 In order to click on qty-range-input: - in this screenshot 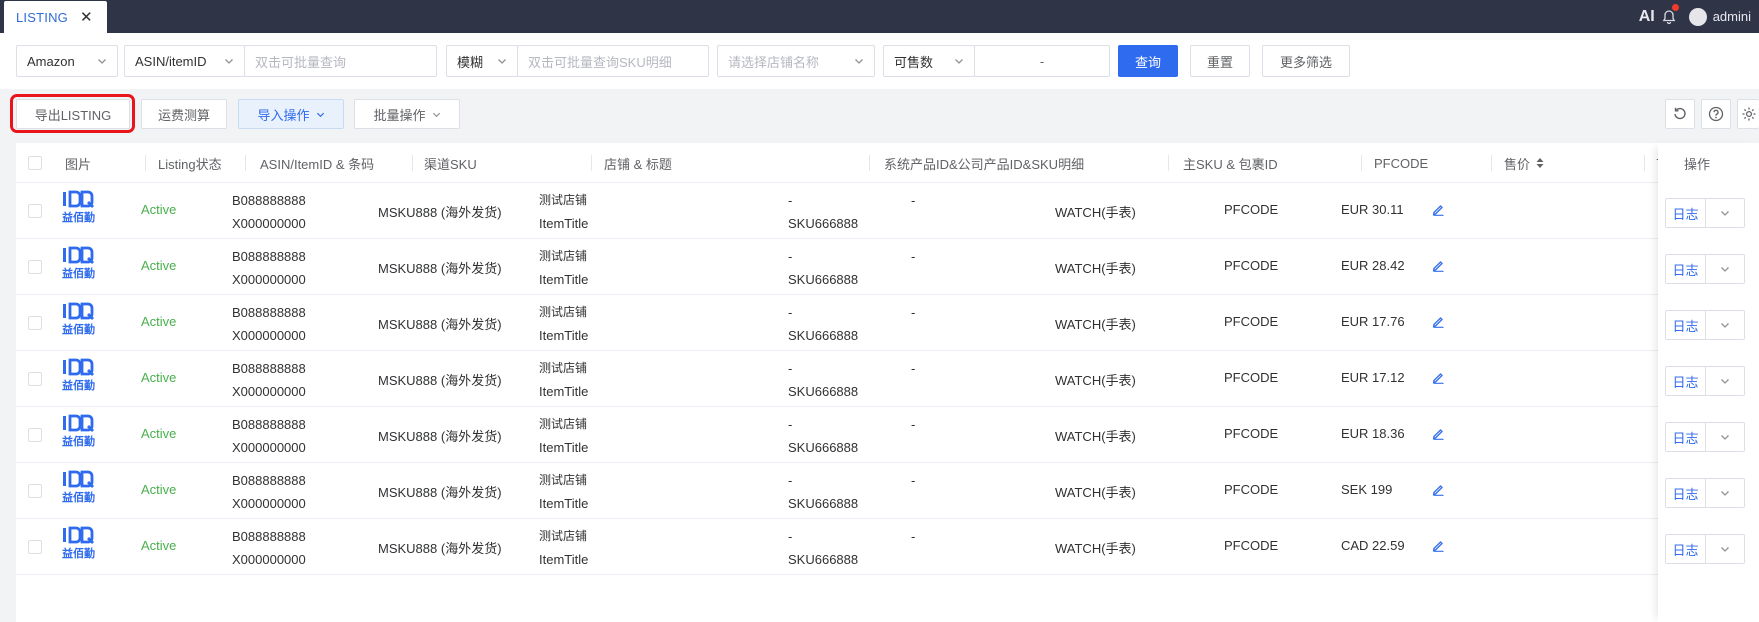, I will do `click(1042, 61)`.